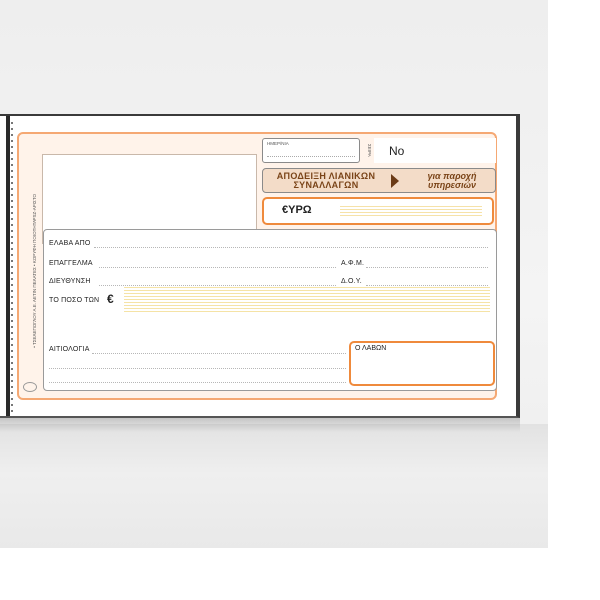 This screenshot has width=600, height=600. Describe the element at coordinates (307, 300) in the screenshot. I see `amount-words-area` at that location.